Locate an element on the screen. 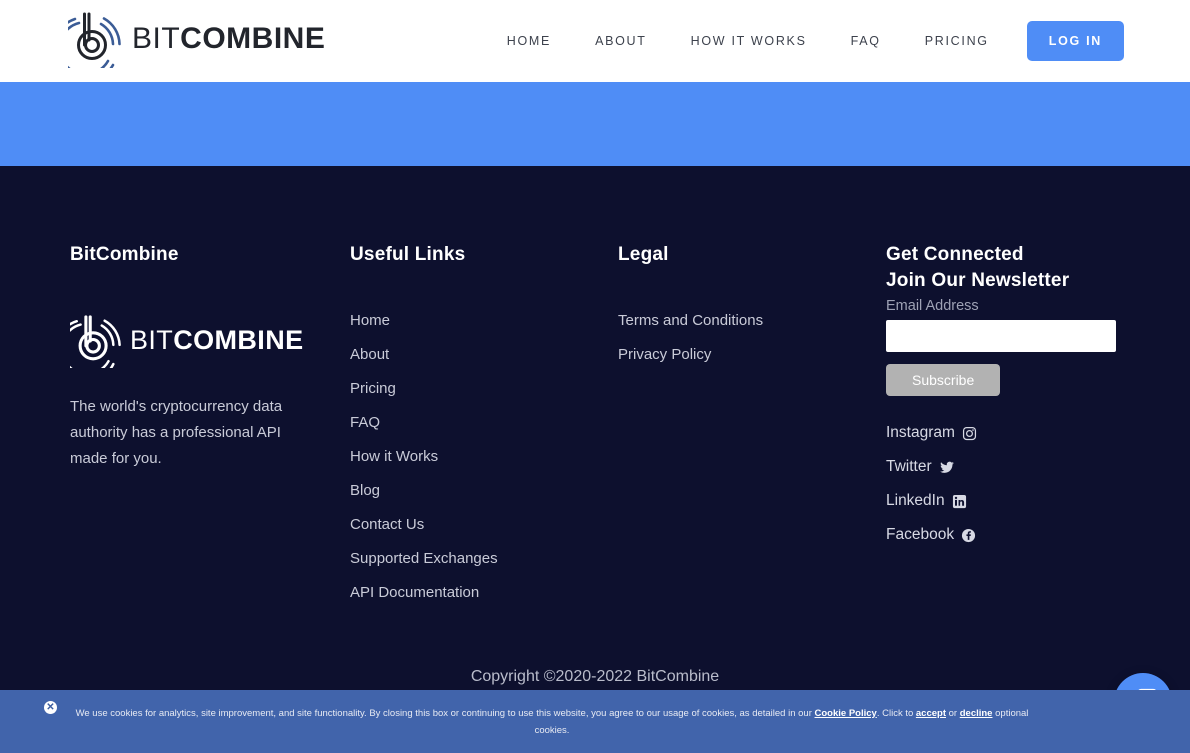 Image resolution: width=1190 pixels, height=753 pixels. footer-logo-text-bold: COMBINE is located at coordinates (238, 339).